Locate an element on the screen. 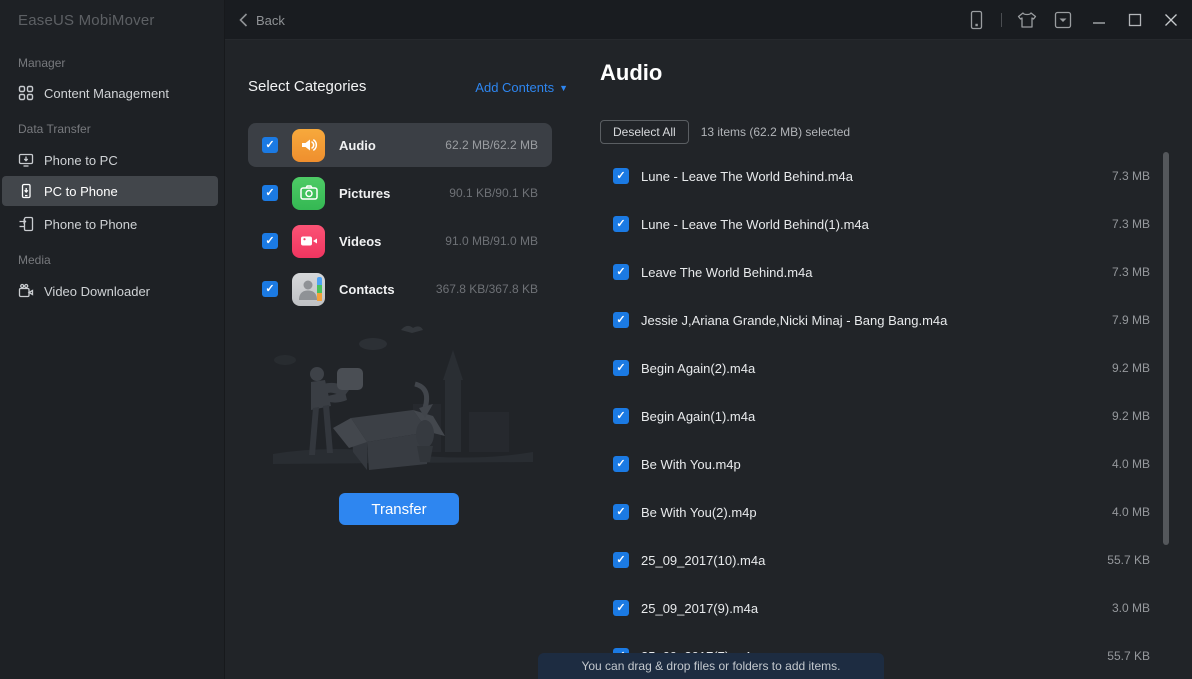 This screenshot has height=679, width=1192. file-name: Be With You.m4p is located at coordinates (691, 464).